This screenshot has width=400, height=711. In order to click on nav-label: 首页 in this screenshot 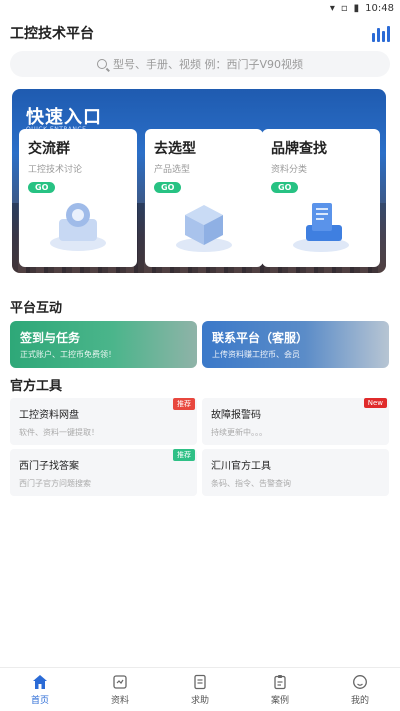, I will do `click(39, 700)`.